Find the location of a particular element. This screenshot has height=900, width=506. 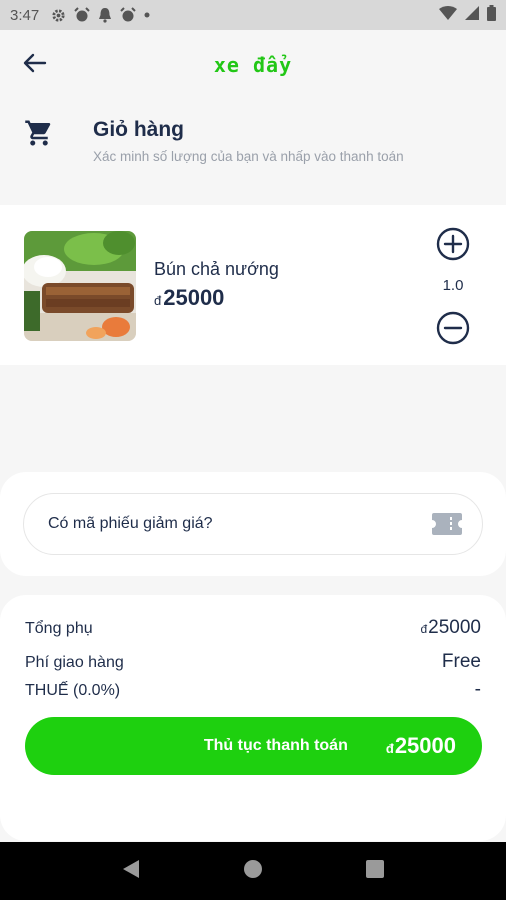

battery-icon is located at coordinates (491, 15).